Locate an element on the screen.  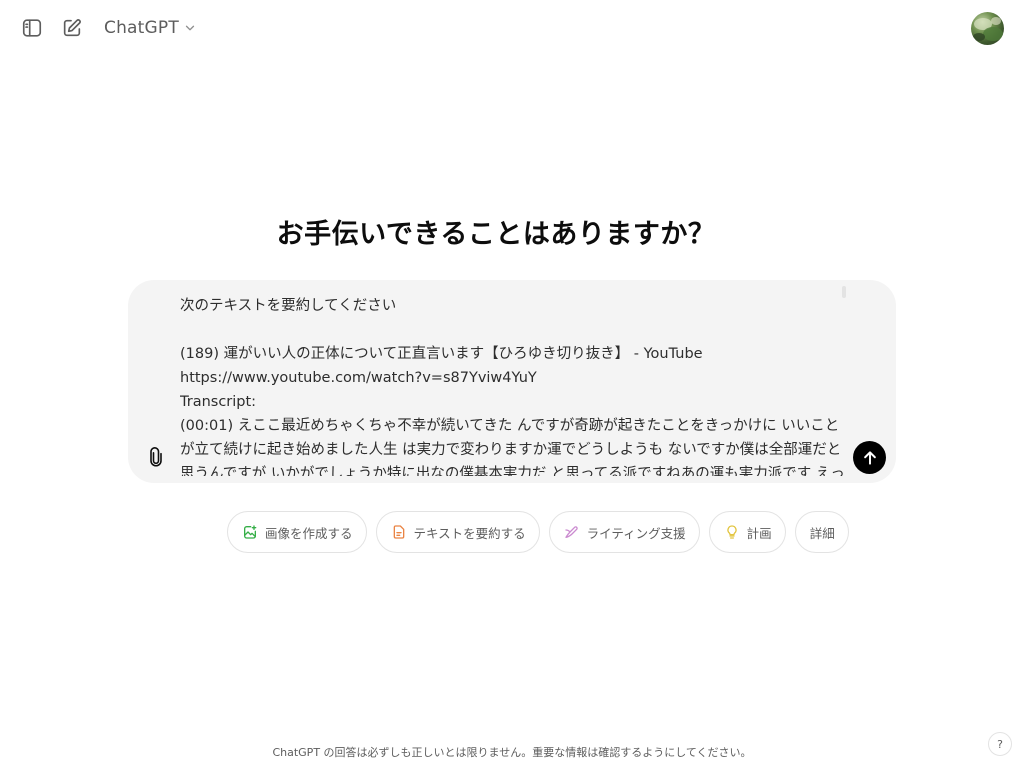
suggestion-more: 詳細 is located at coordinates (821, 532).